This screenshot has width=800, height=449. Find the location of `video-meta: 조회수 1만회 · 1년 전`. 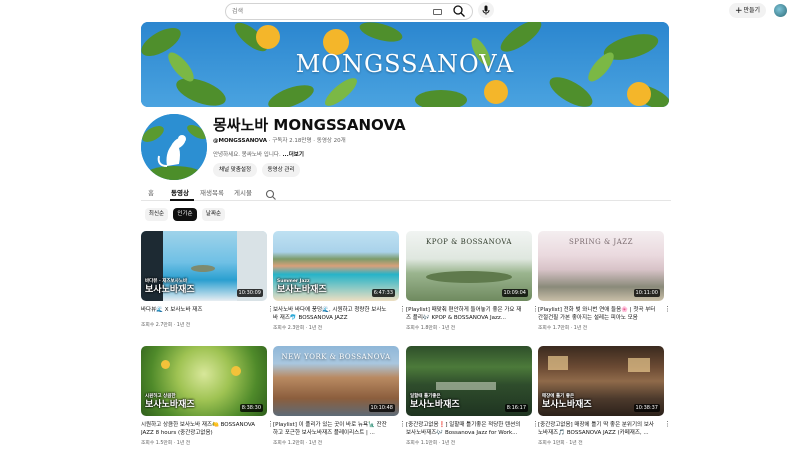

video-meta: 조회수 1만회 · 1년 전 is located at coordinates (560, 443).